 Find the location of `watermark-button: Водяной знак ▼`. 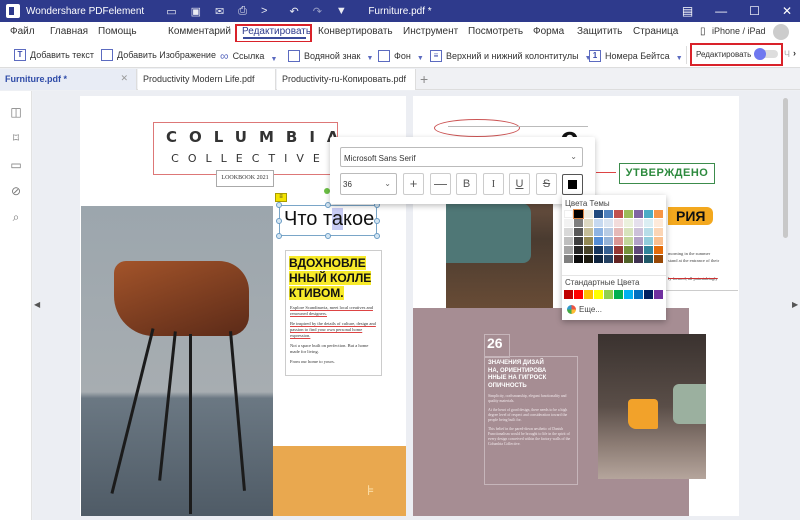

watermark-button: Водяной знак ▼ is located at coordinates (330, 55).